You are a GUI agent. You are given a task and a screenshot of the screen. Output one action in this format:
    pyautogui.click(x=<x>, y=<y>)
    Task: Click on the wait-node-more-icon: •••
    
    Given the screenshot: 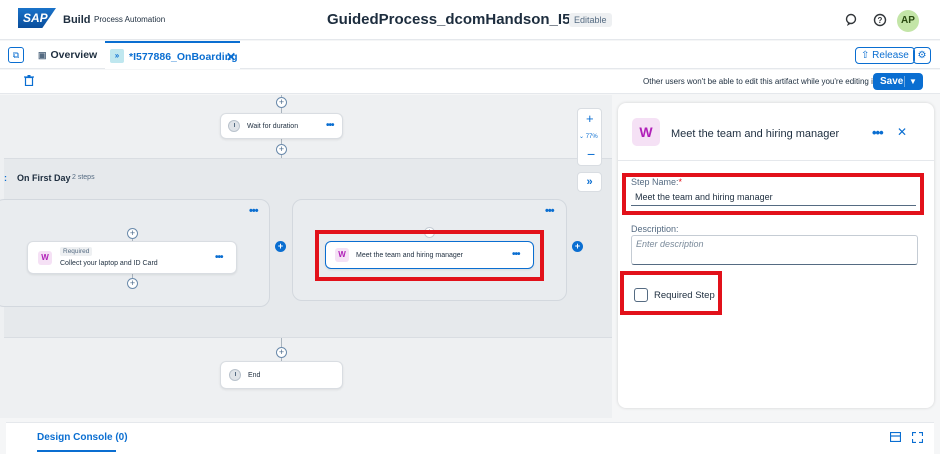 What is the action you would take?
    pyautogui.click(x=330, y=125)
    